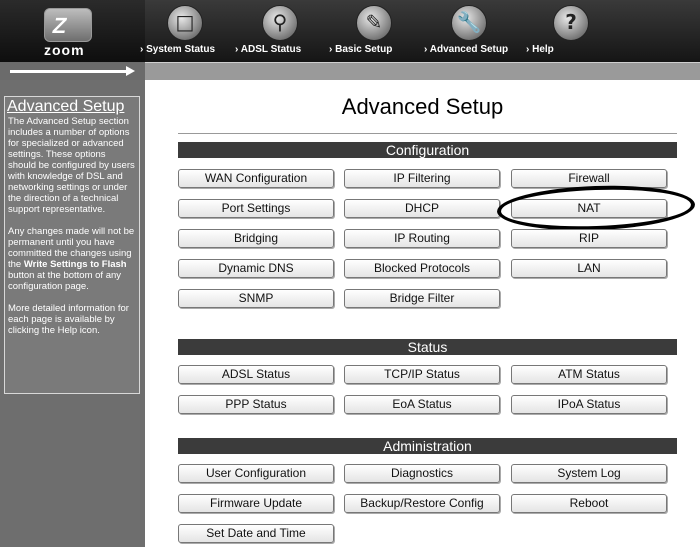  What do you see at coordinates (374, 23) in the screenshot?
I see `pen-icon: ✎` at bounding box center [374, 23].